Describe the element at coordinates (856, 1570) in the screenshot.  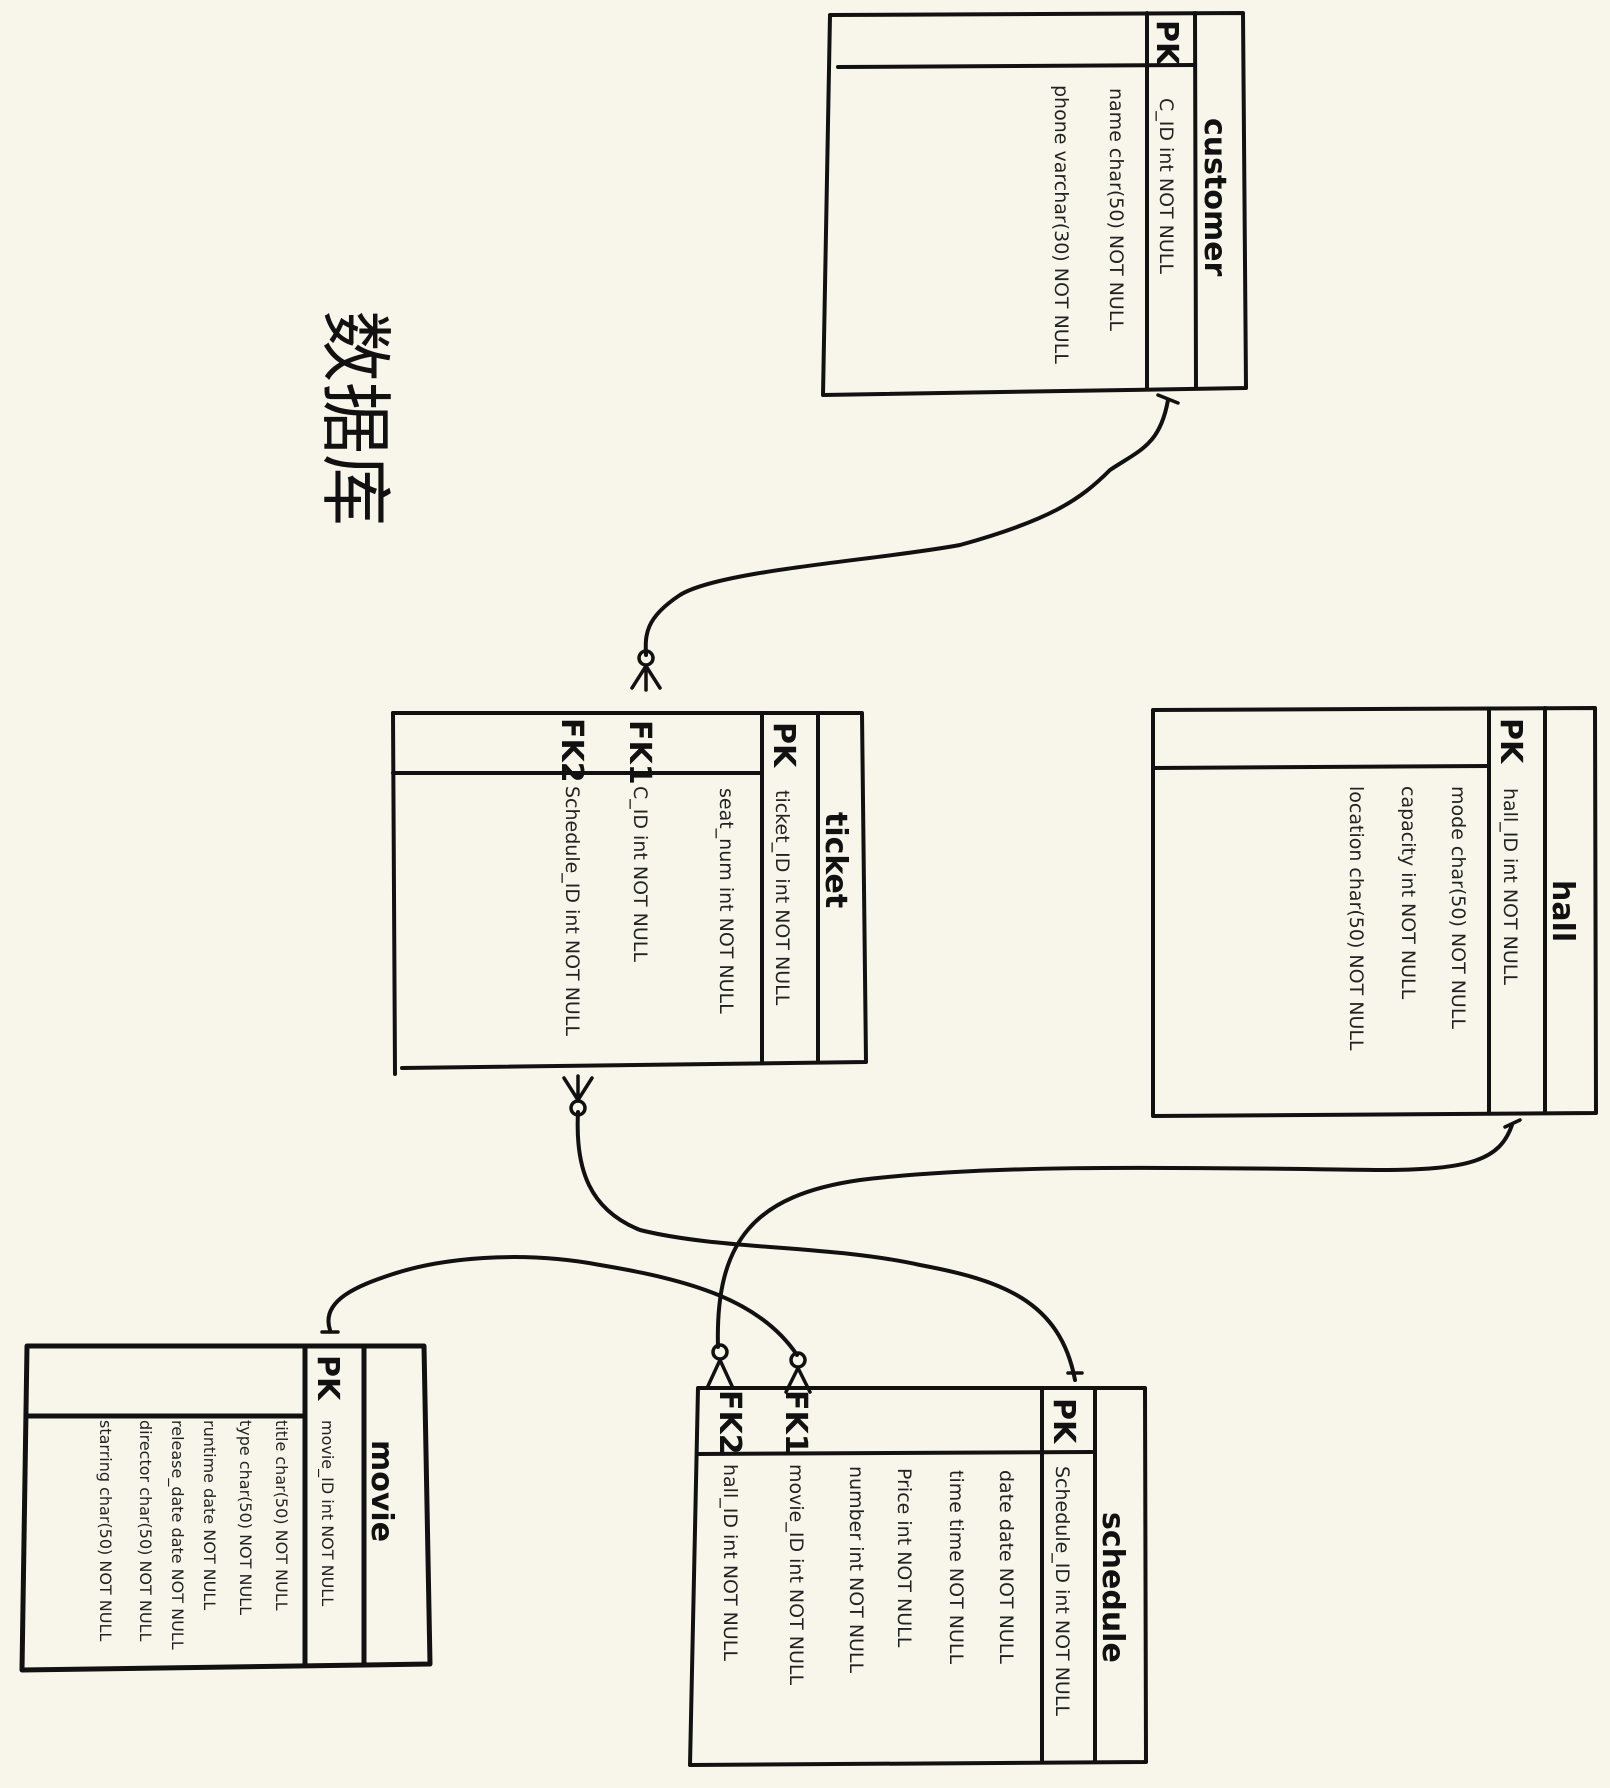
I see `schedule-field-5: number int NOT NULL` at that location.